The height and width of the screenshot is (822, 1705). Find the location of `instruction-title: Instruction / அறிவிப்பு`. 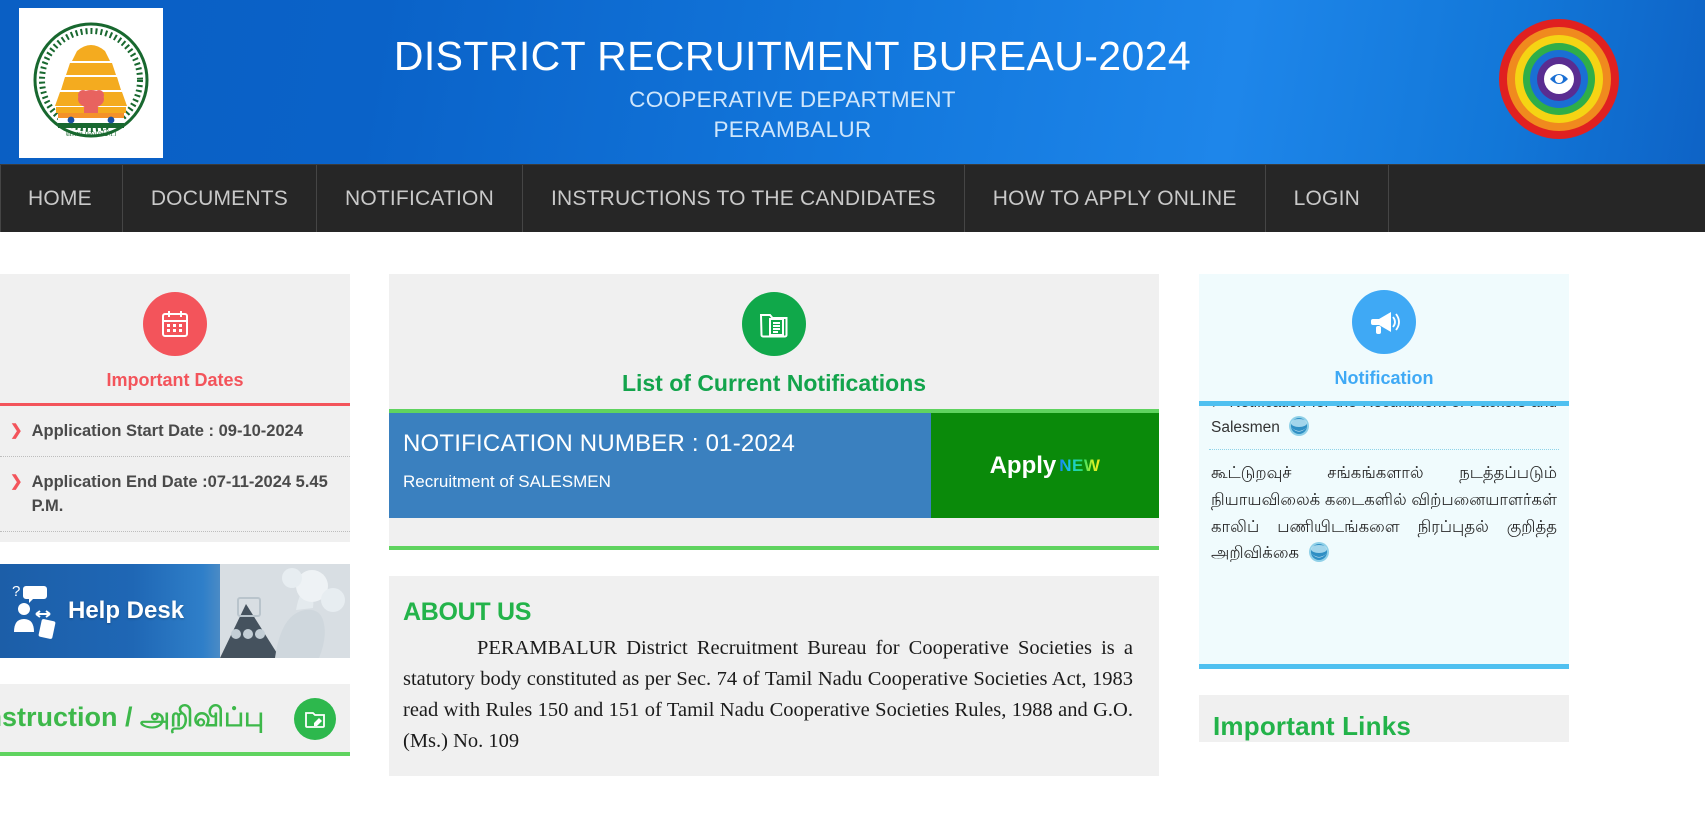

instruction-title: Instruction / அறிவிப்பு is located at coordinates (132, 719).